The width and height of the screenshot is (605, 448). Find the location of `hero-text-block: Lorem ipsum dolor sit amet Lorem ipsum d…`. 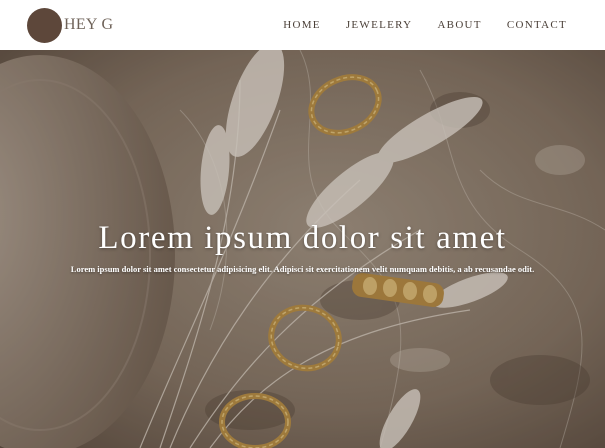

hero-text-block: Lorem ipsum dolor sit amet Lorem ipsum d… is located at coordinates (302, 247).